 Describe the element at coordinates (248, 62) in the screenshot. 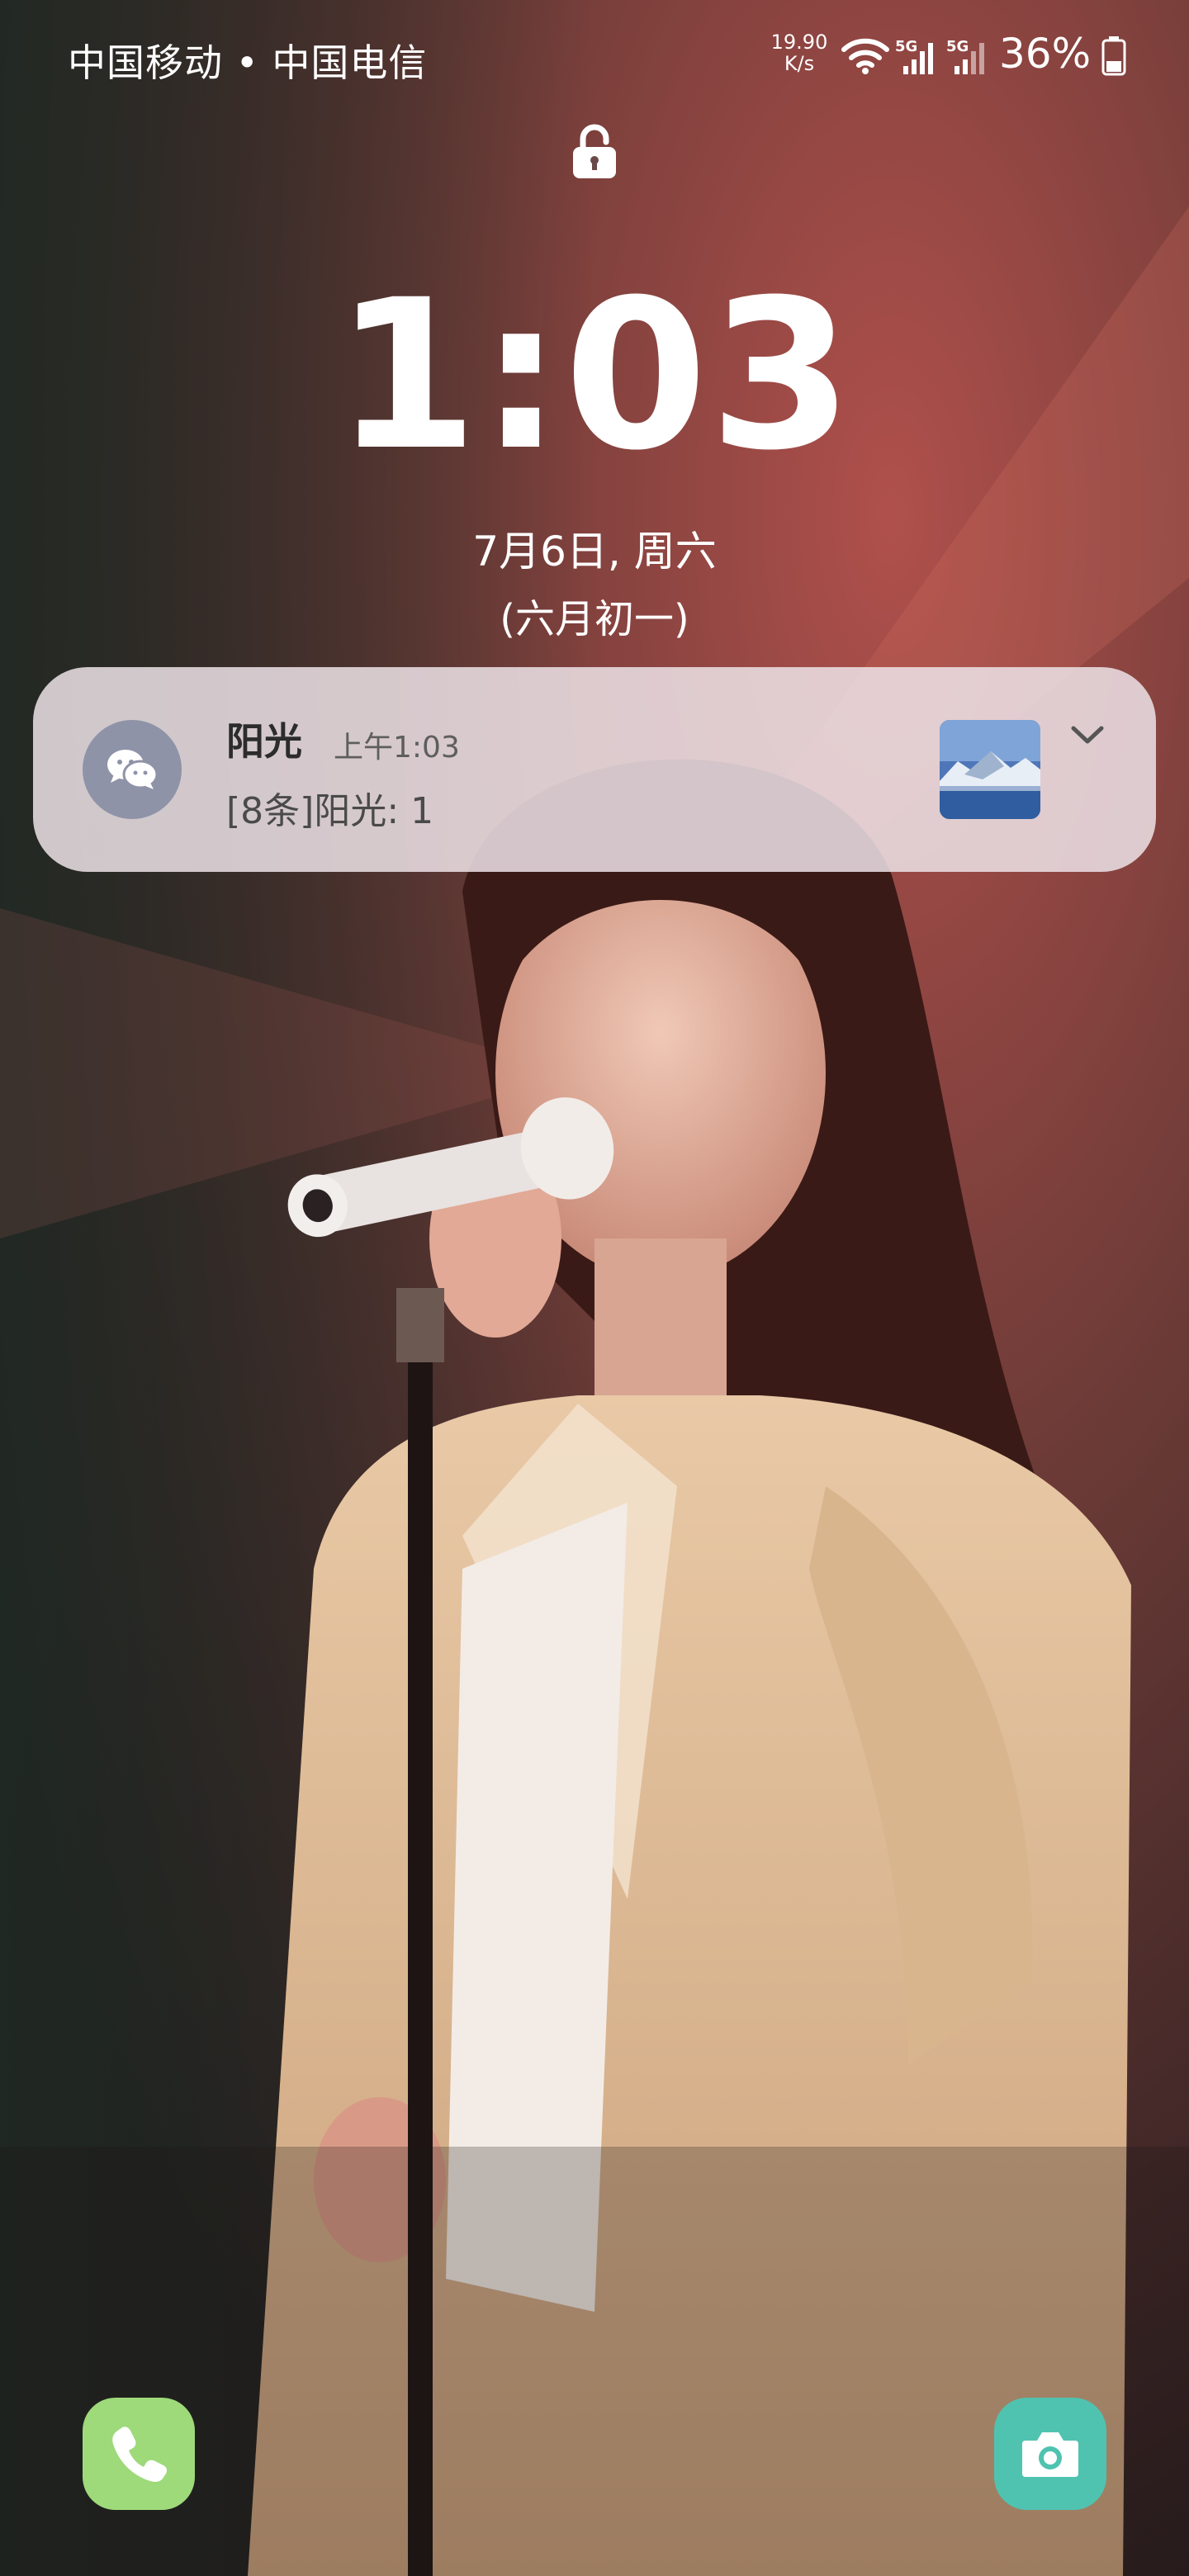

I see `carrier-label: 中国移动 • 中国电信` at that location.